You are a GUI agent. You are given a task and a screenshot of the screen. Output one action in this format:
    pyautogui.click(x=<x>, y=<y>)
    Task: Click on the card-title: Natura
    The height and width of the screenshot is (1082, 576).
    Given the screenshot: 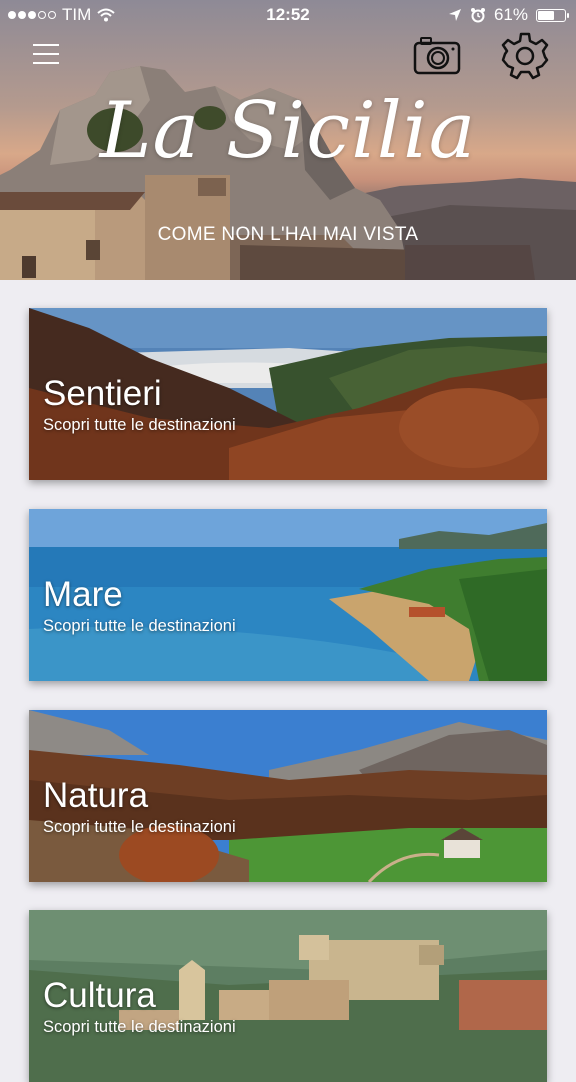 What is the action you would take?
    pyautogui.click(x=96, y=795)
    